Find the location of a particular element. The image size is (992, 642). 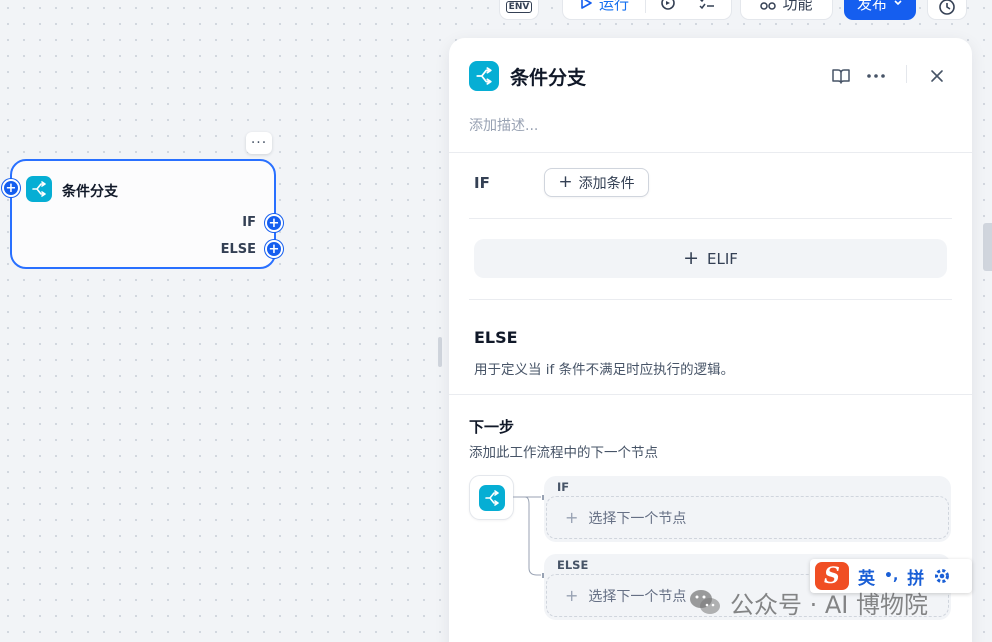

toolbar-divider is located at coordinates (646, 6).